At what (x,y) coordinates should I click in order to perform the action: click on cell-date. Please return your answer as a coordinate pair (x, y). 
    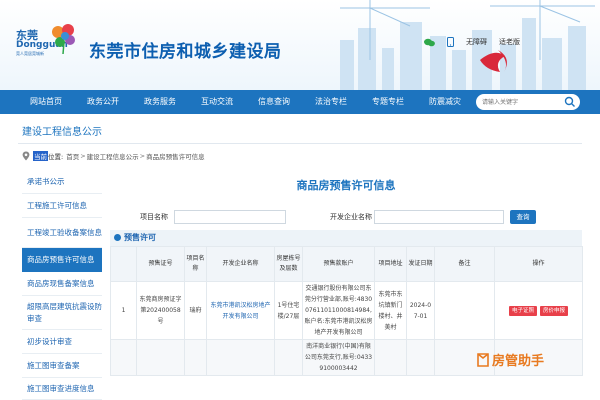
    Looking at the image, I should click on (420, 357).